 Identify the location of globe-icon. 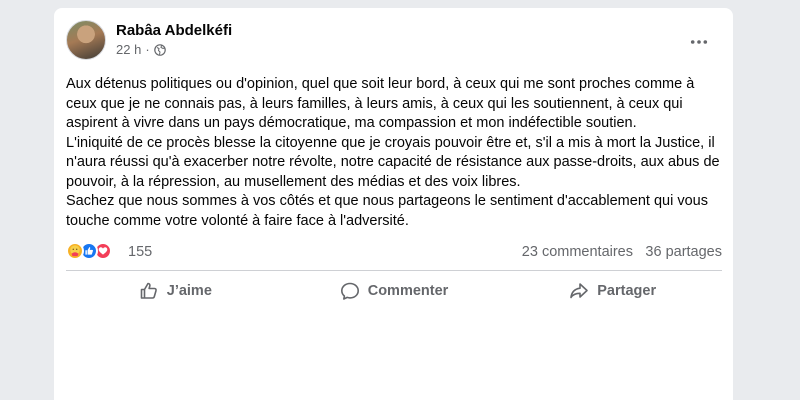
(159, 49).